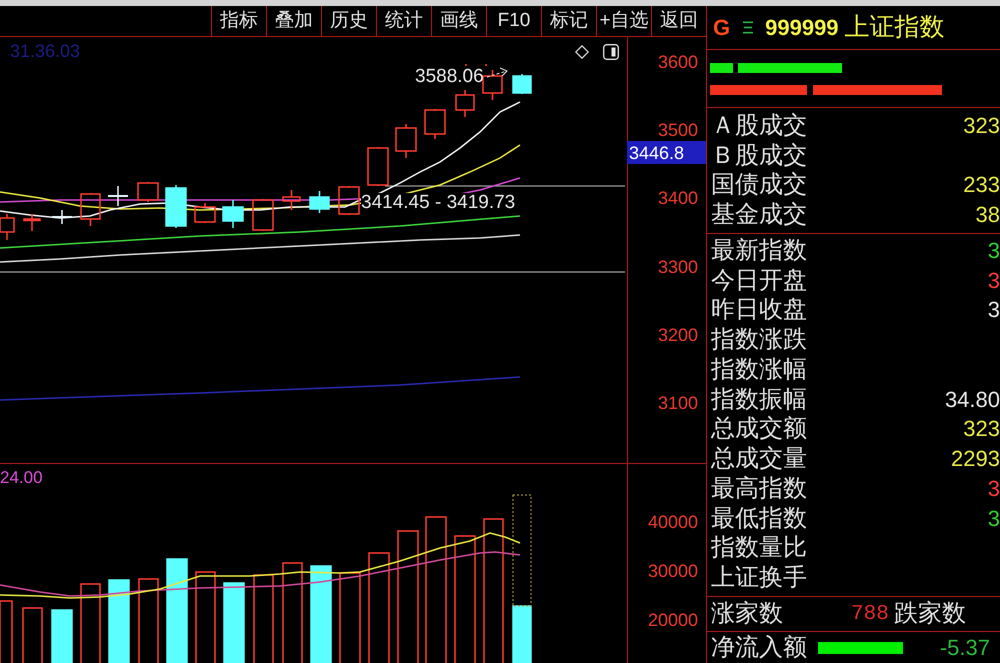 The height and width of the screenshot is (663, 1000). Describe the element at coordinates (759, 429) in the screenshot. I see `quote-label: 总成交额` at that location.